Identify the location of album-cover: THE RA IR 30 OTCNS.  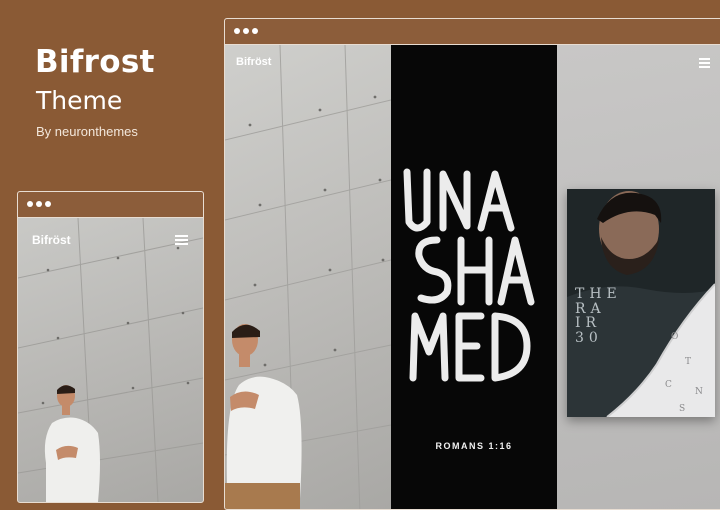
(641, 303).